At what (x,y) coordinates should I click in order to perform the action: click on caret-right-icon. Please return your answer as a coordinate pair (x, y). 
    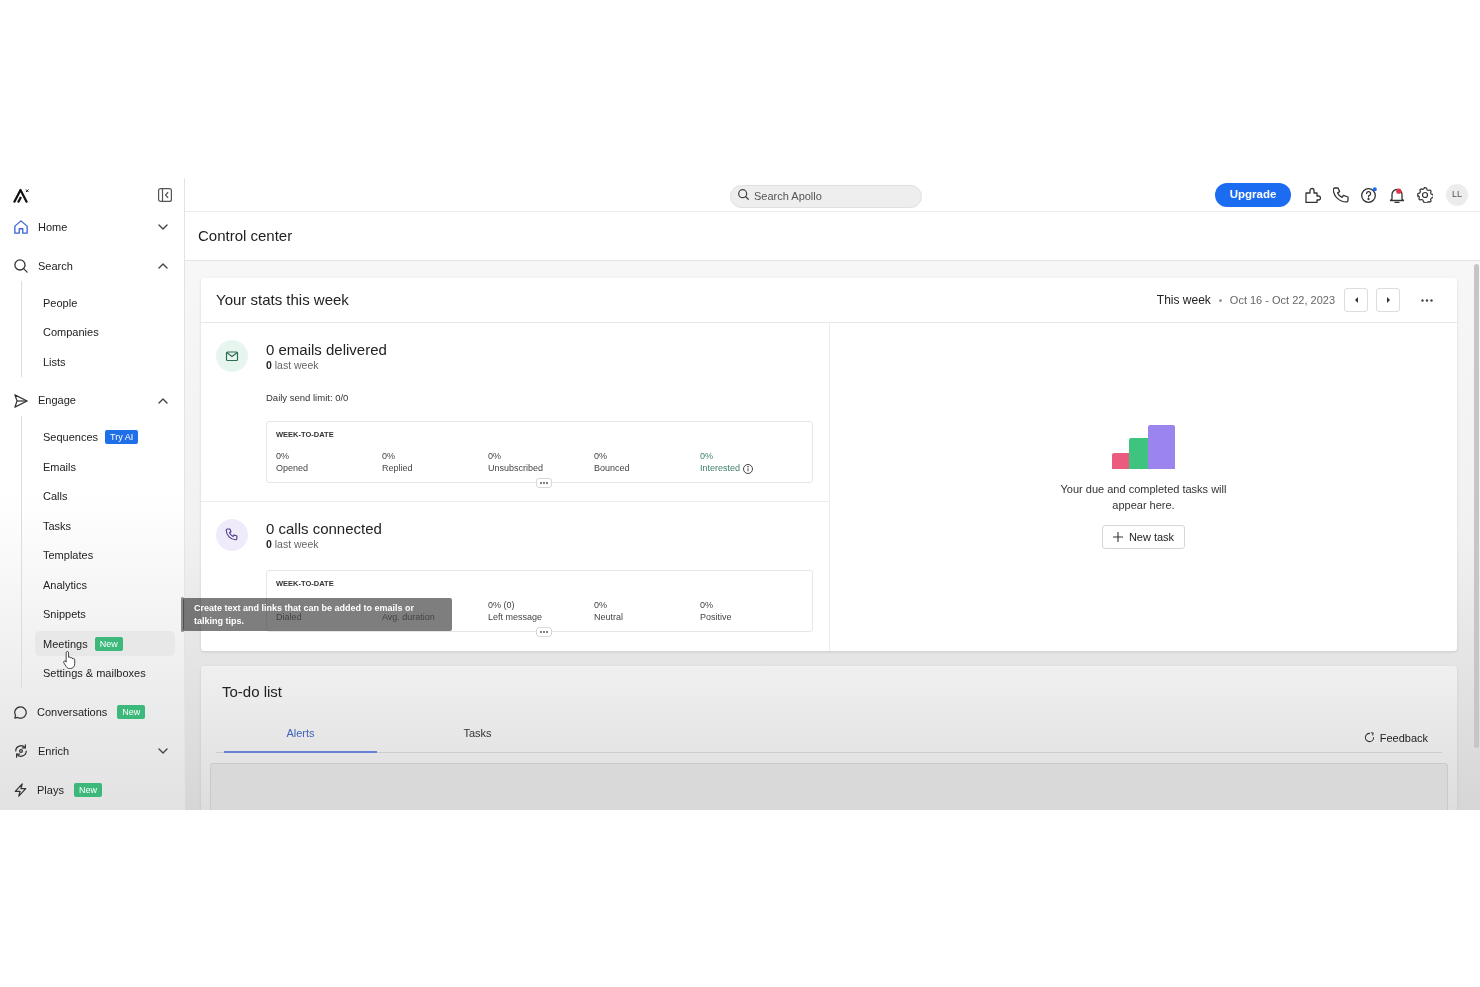
    Looking at the image, I should click on (1388, 300).